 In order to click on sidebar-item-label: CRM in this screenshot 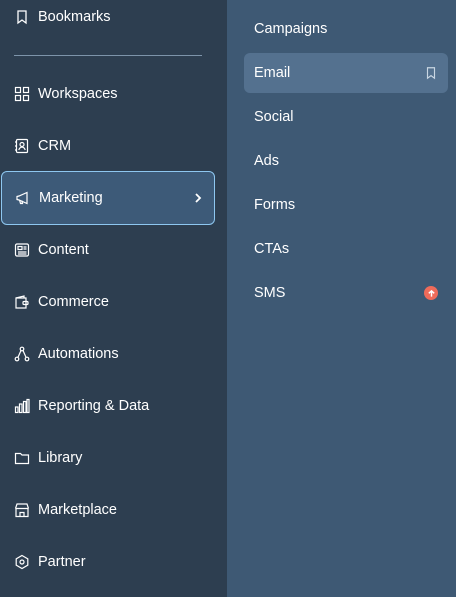, I will do `click(55, 146)`.